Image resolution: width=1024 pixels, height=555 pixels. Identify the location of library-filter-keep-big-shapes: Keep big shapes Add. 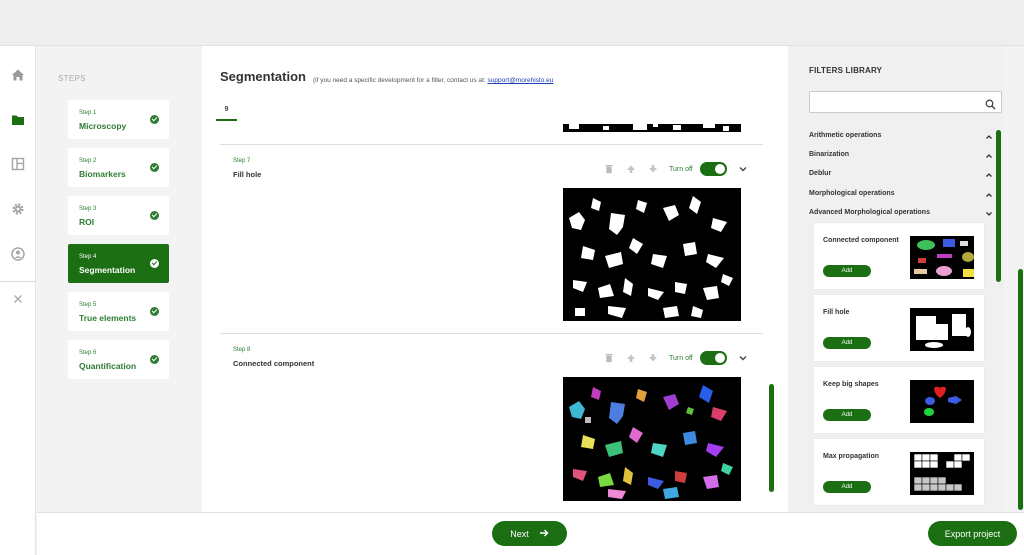
(899, 400).